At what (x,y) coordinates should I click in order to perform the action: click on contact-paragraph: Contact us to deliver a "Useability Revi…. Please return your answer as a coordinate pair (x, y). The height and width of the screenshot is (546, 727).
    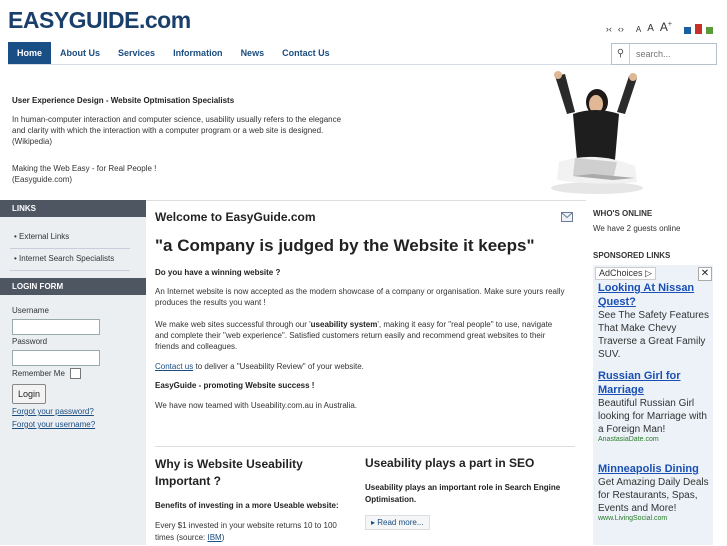
    Looking at the image, I should click on (259, 366).